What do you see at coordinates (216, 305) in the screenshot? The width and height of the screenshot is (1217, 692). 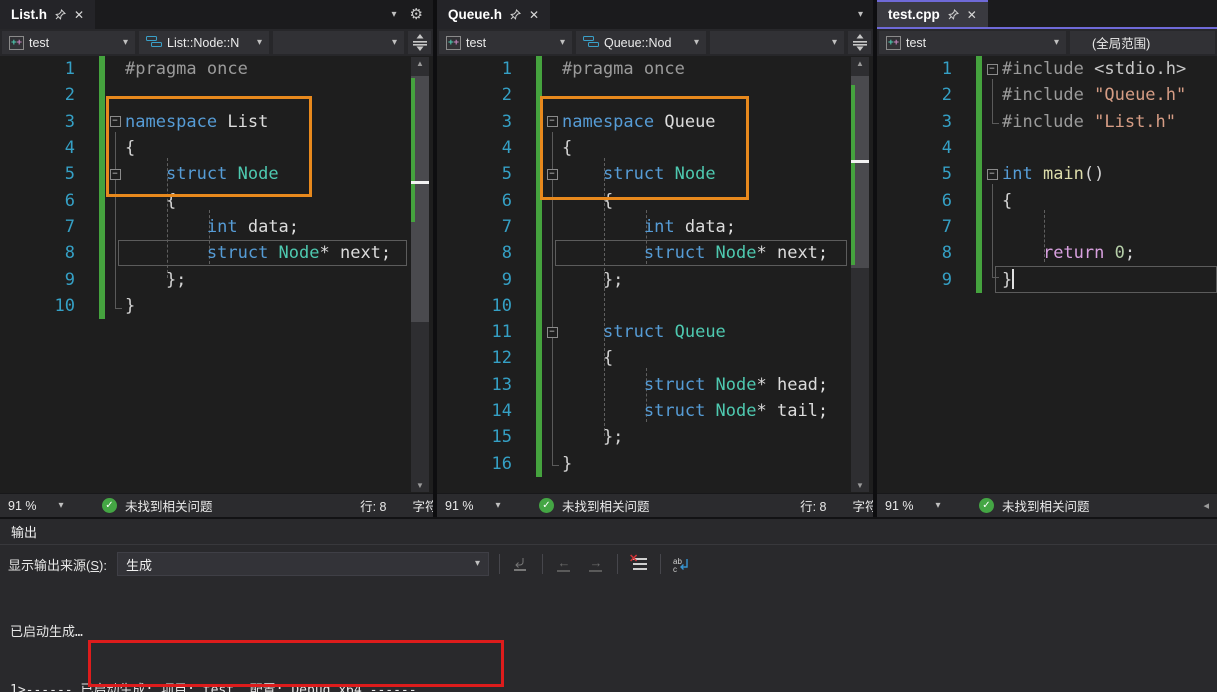 I see `code-line: 10}` at bounding box center [216, 305].